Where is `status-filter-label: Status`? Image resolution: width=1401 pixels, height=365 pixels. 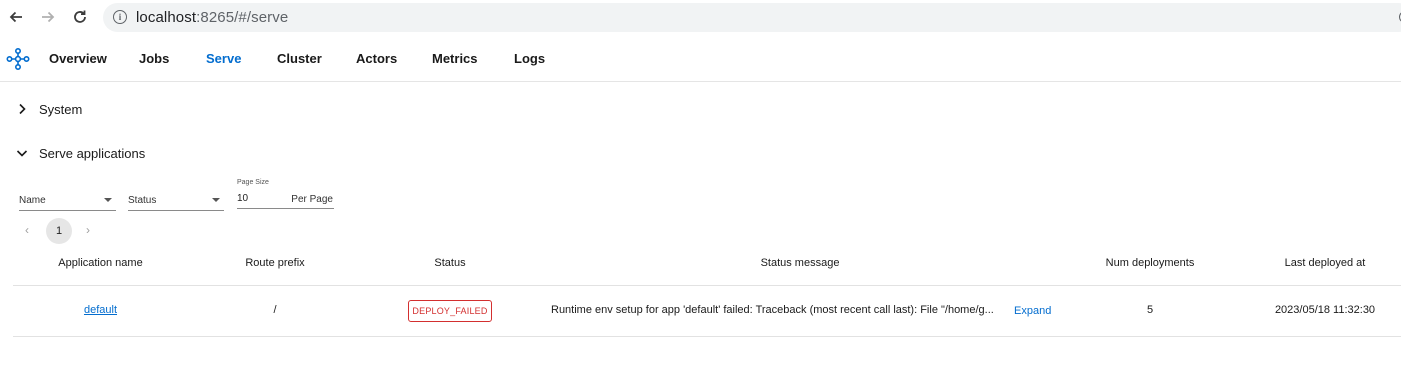
status-filter-label: Status is located at coordinates (142, 200).